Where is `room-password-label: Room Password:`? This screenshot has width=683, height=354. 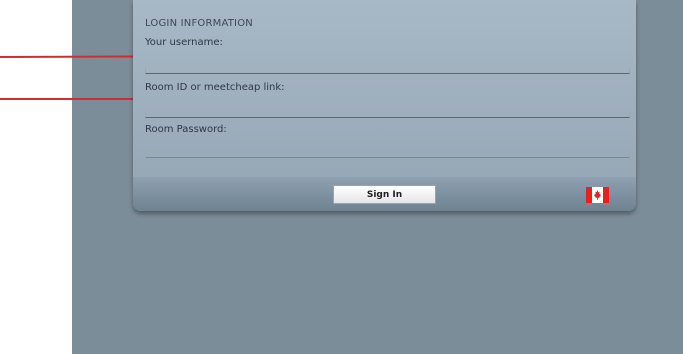 room-password-label: Room Password: is located at coordinates (186, 129).